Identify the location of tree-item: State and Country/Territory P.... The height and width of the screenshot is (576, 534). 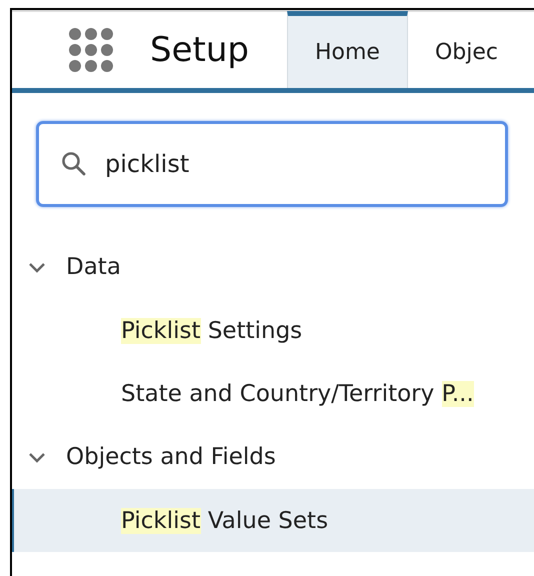
(297, 393).